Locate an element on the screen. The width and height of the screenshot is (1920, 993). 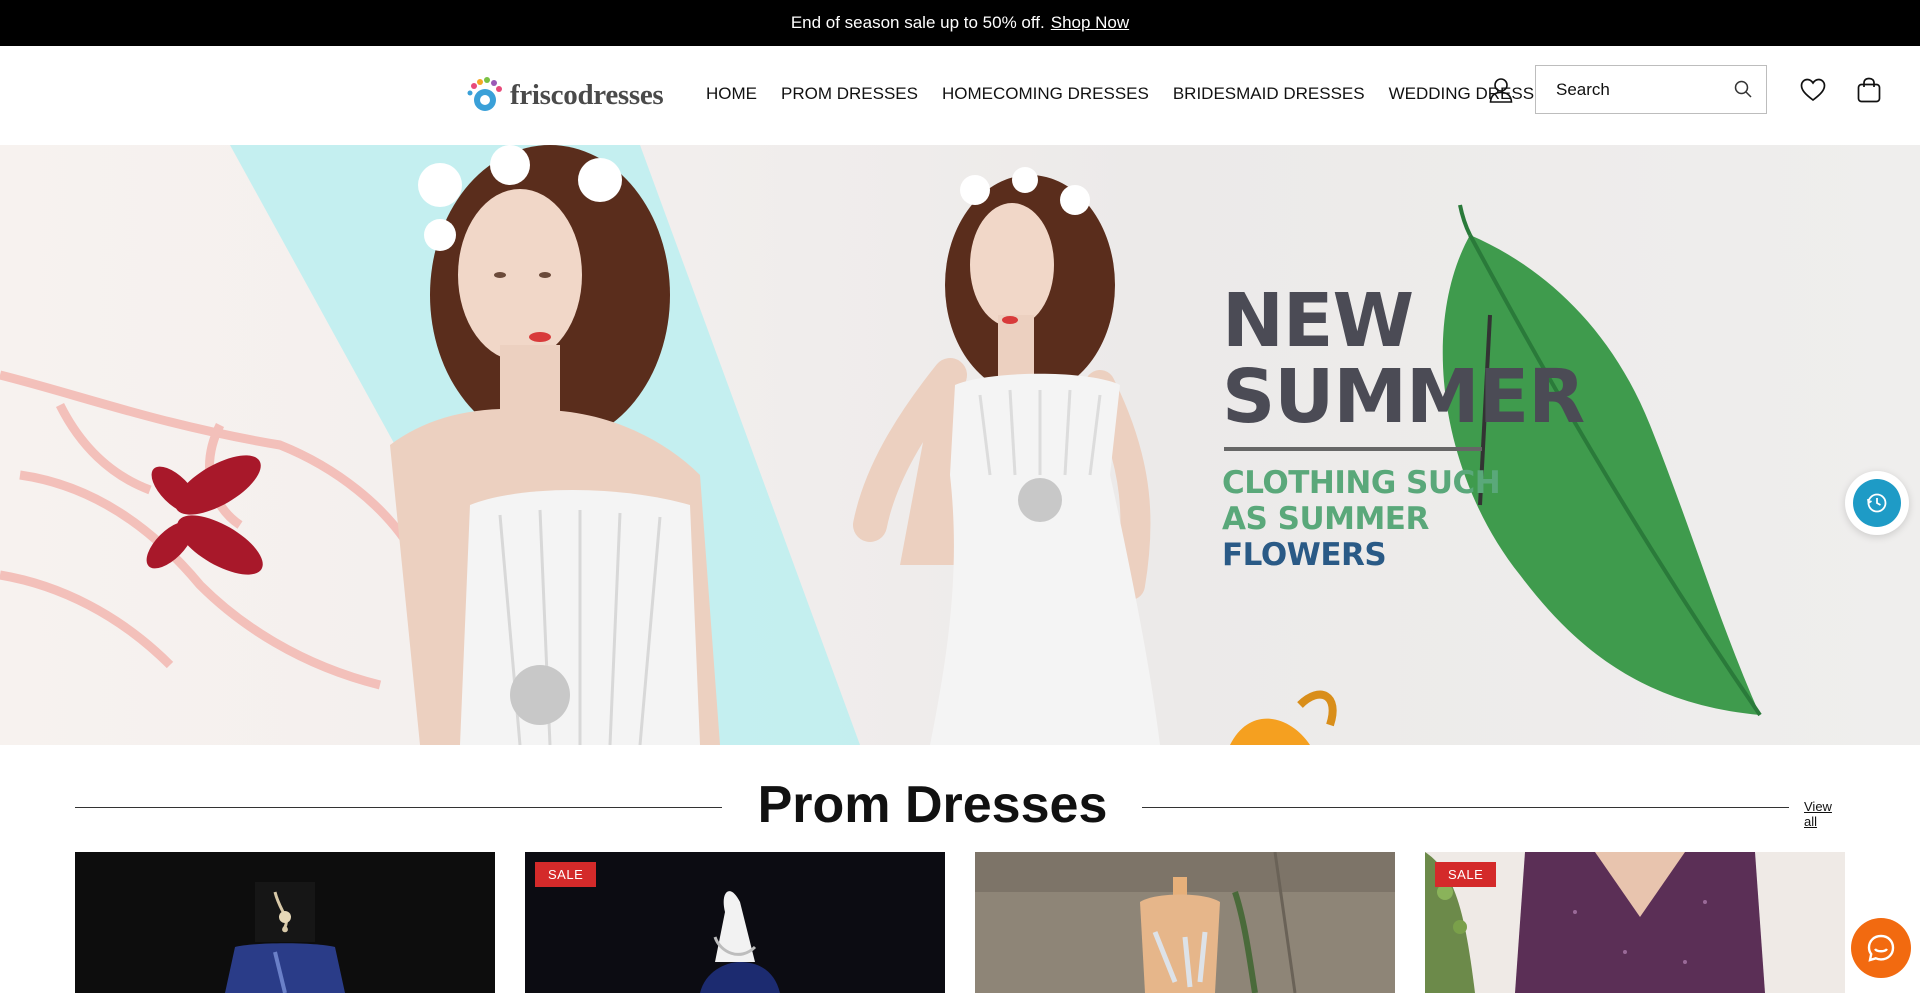
logo: friscodresses is located at coordinates (565, 95).